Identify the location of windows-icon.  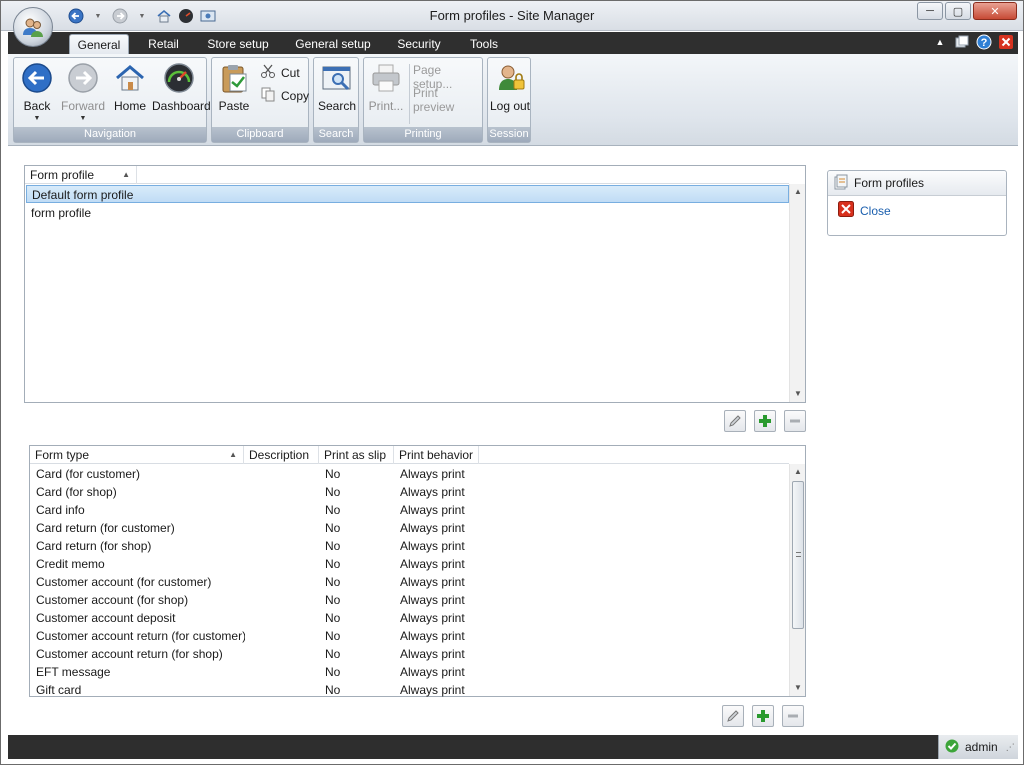
(962, 42).